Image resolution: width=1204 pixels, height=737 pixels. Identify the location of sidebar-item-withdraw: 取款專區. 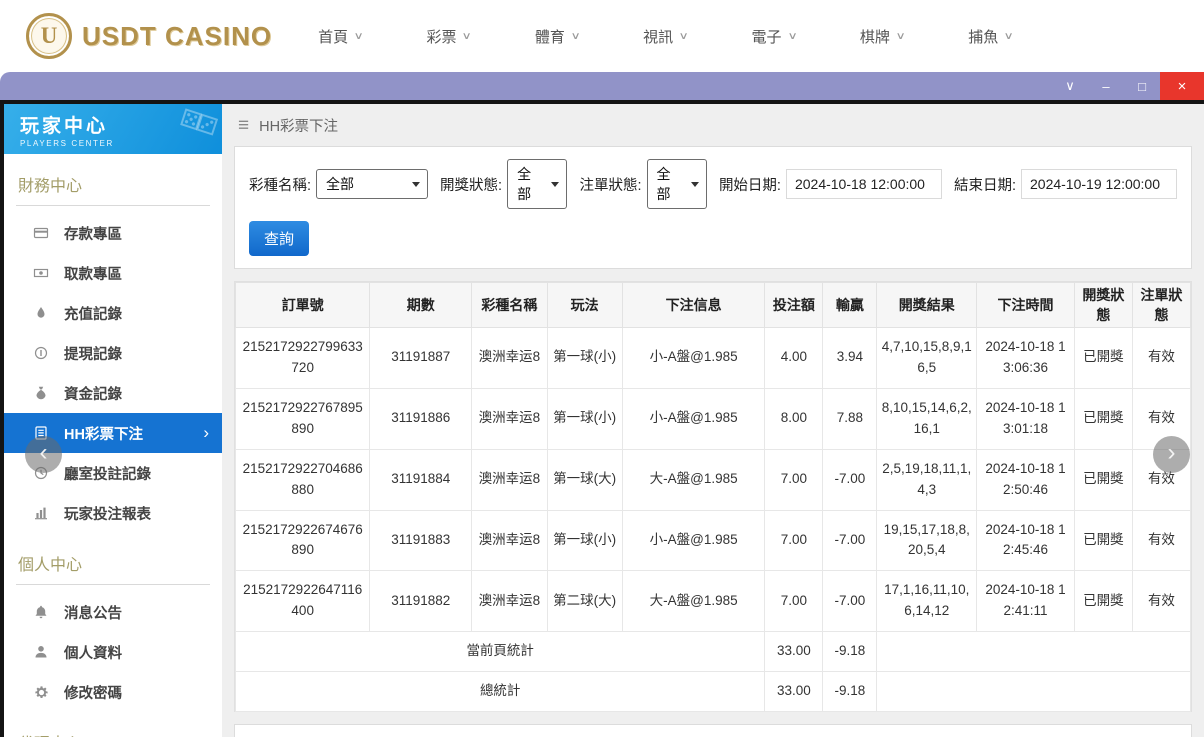
(113, 273).